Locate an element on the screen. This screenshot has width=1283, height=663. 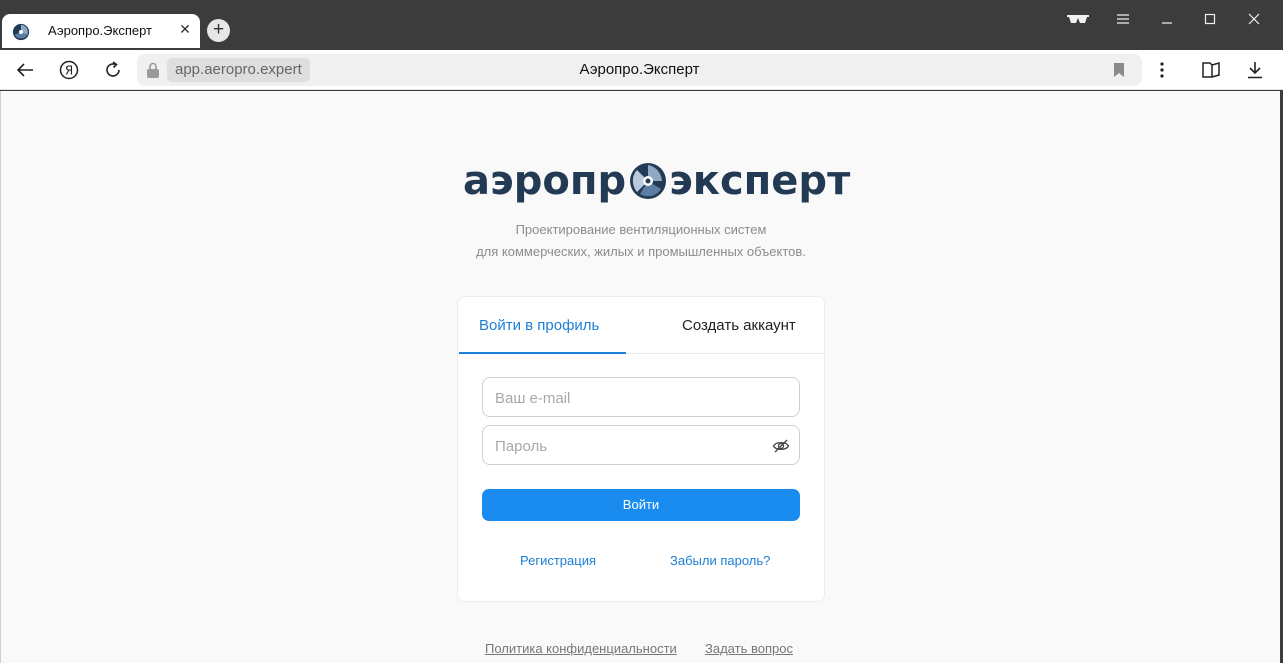
more-options-icon is located at coordinates (1162, 70).